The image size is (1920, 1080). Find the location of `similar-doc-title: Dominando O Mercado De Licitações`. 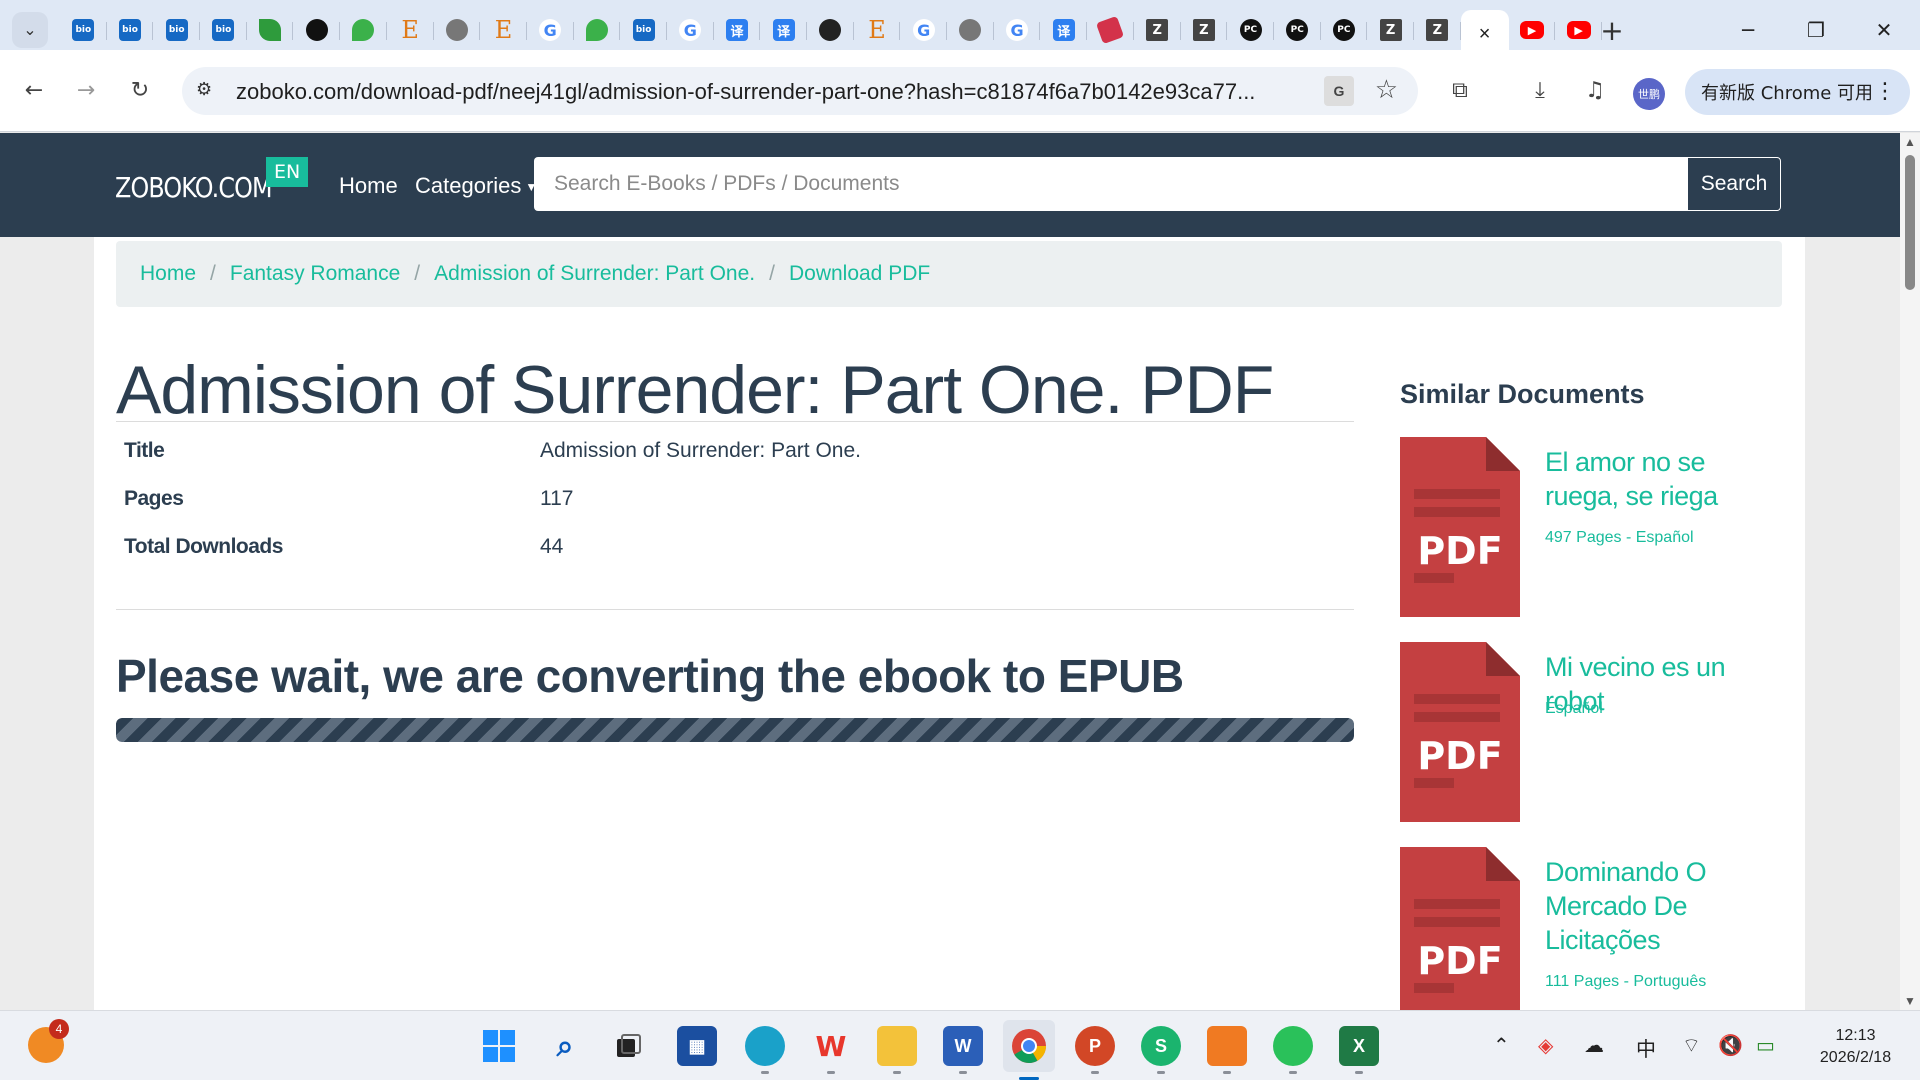

similar-doc-title: Dominando O Mercado De Licitações is located at coordinates (1665, 906).